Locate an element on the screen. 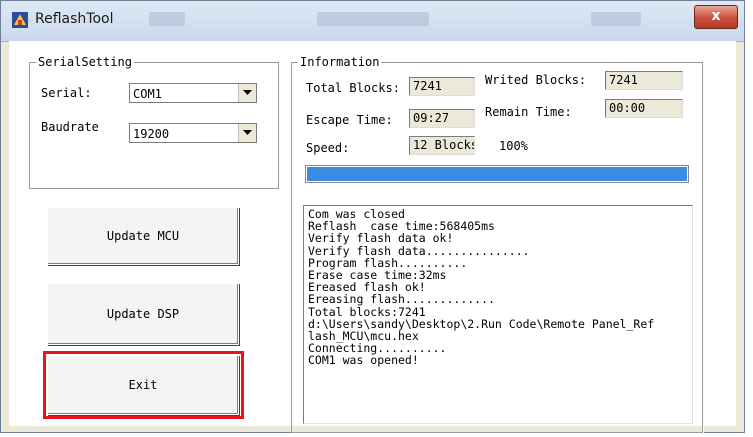 This screenshot has width=753, height=437. app-icon is located at coordinates (20, 20).